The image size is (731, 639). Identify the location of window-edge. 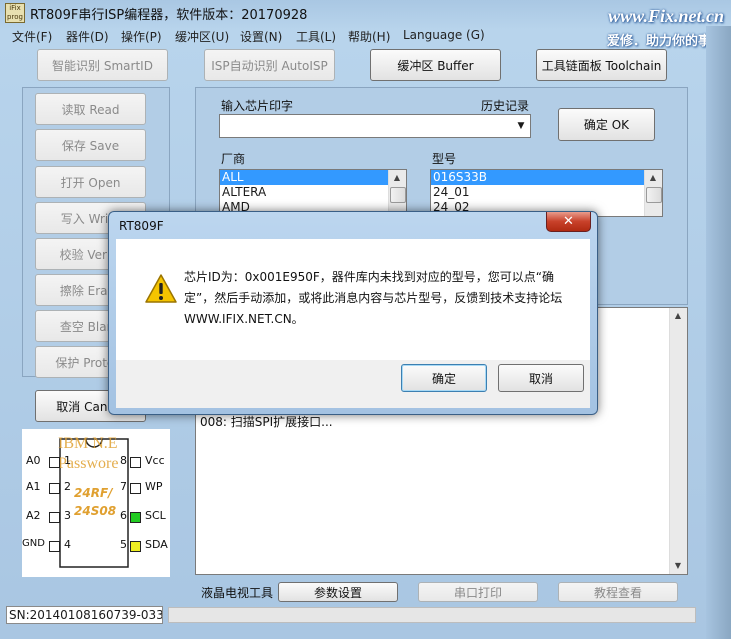
(718, 332).